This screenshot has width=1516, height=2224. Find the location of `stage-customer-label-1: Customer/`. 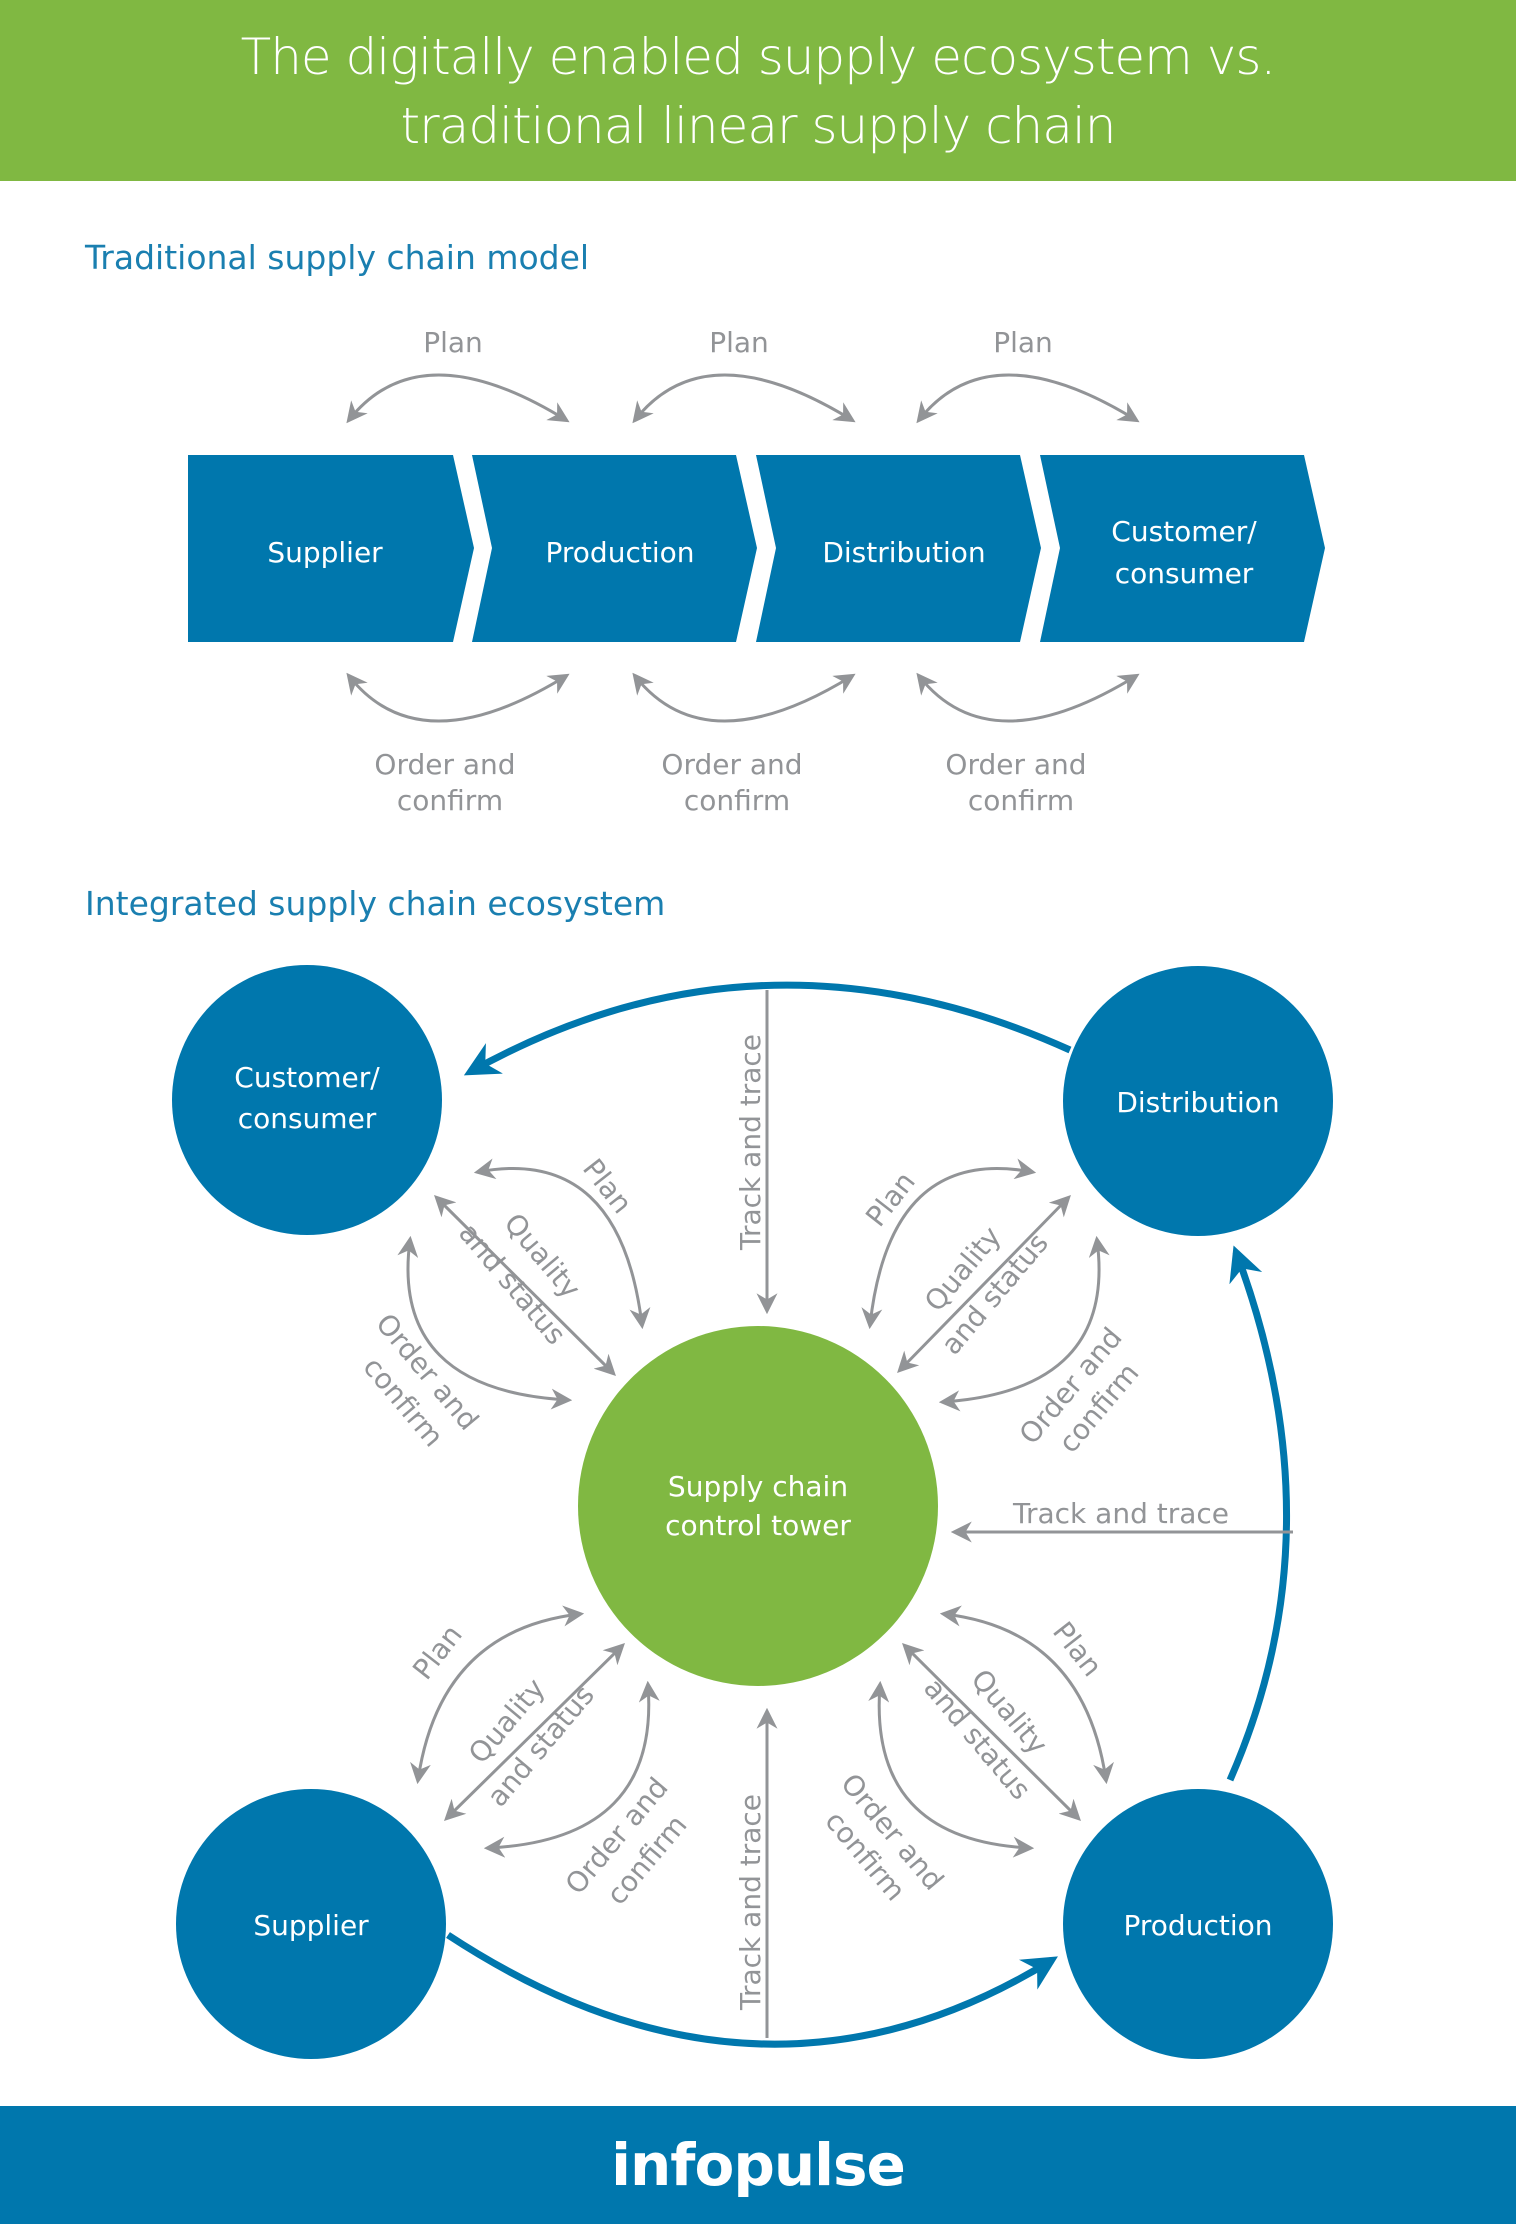

stage-customer-label-1: Customer/ is located at coordinates (1184, 531).